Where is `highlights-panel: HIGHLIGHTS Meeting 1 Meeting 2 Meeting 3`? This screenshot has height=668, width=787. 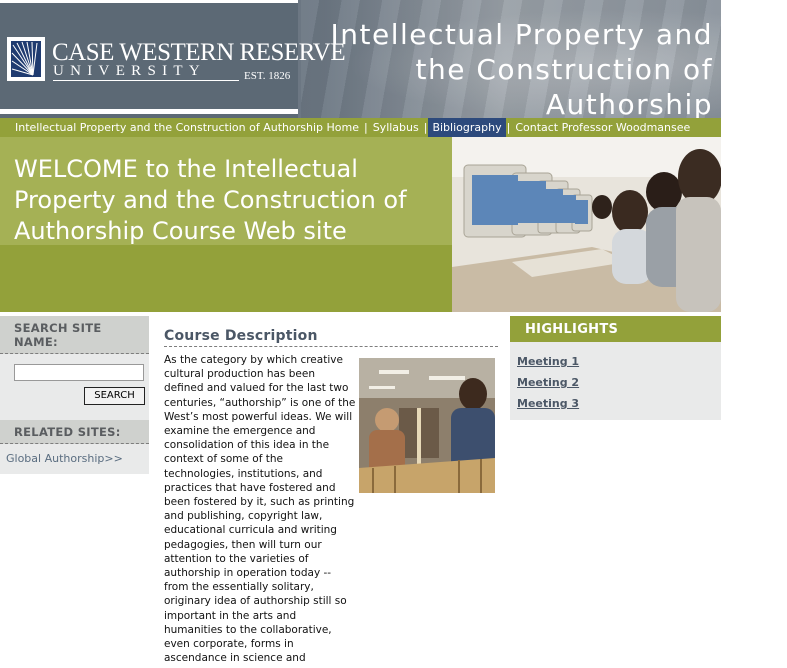
highlights-panel: HIGHLIGHTS Meeting 1 Meeting 2 Meeting 3 is located at coordinates (615, 368).